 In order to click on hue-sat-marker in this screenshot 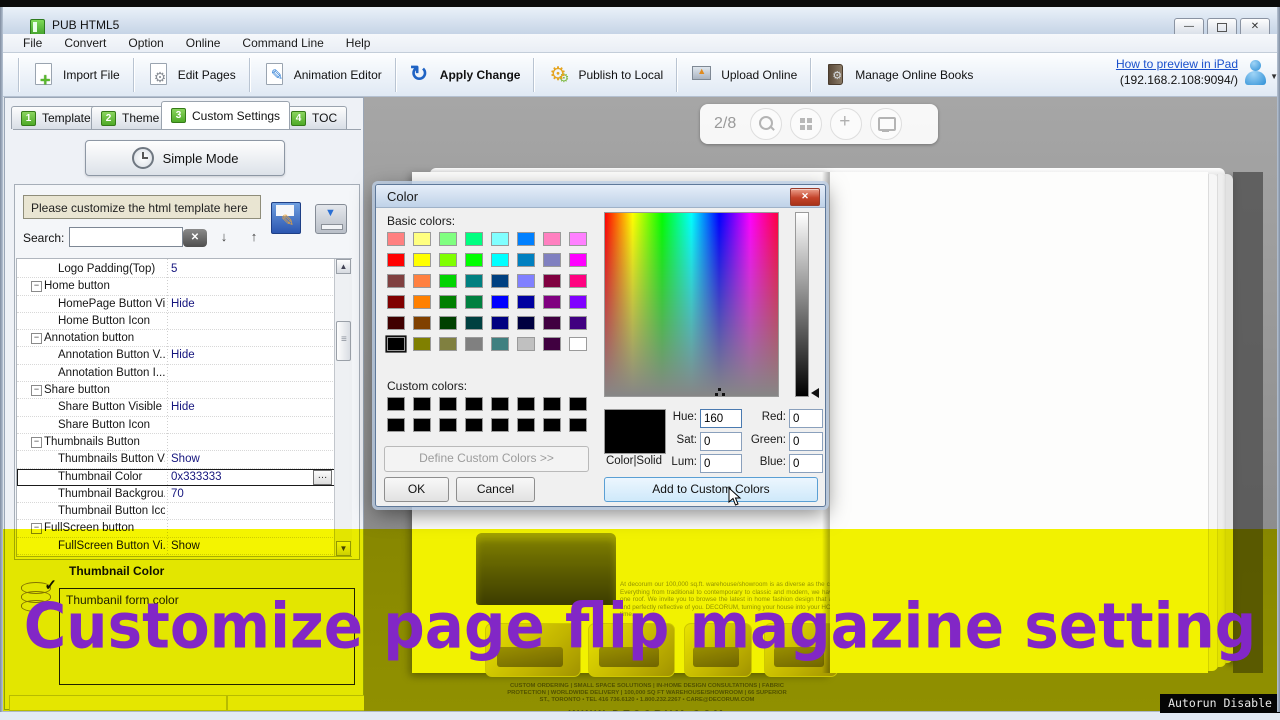, I will do `click(720, 392)`.